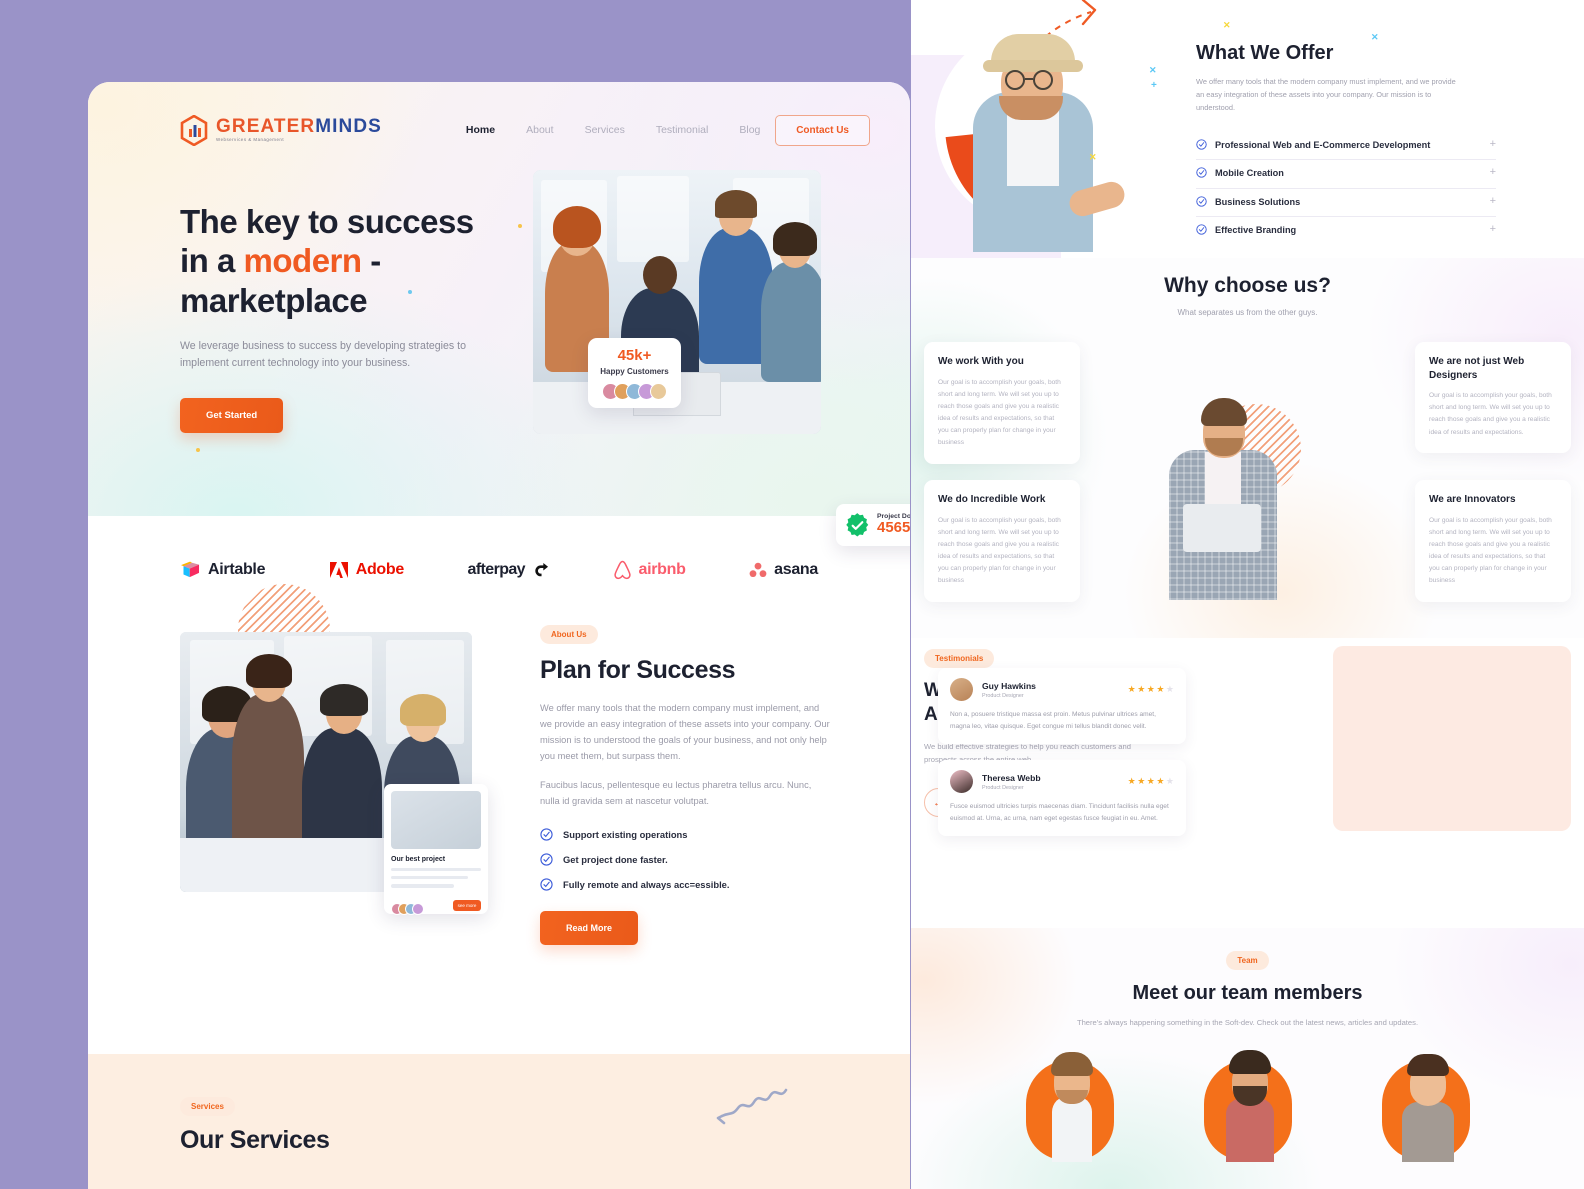 This screenshot has height=1189, width=1584. What do you see at coordinates (499, 1121) in the screenshot?
I see `services-section: Services Our Services` at bounding box center [499, 1121].